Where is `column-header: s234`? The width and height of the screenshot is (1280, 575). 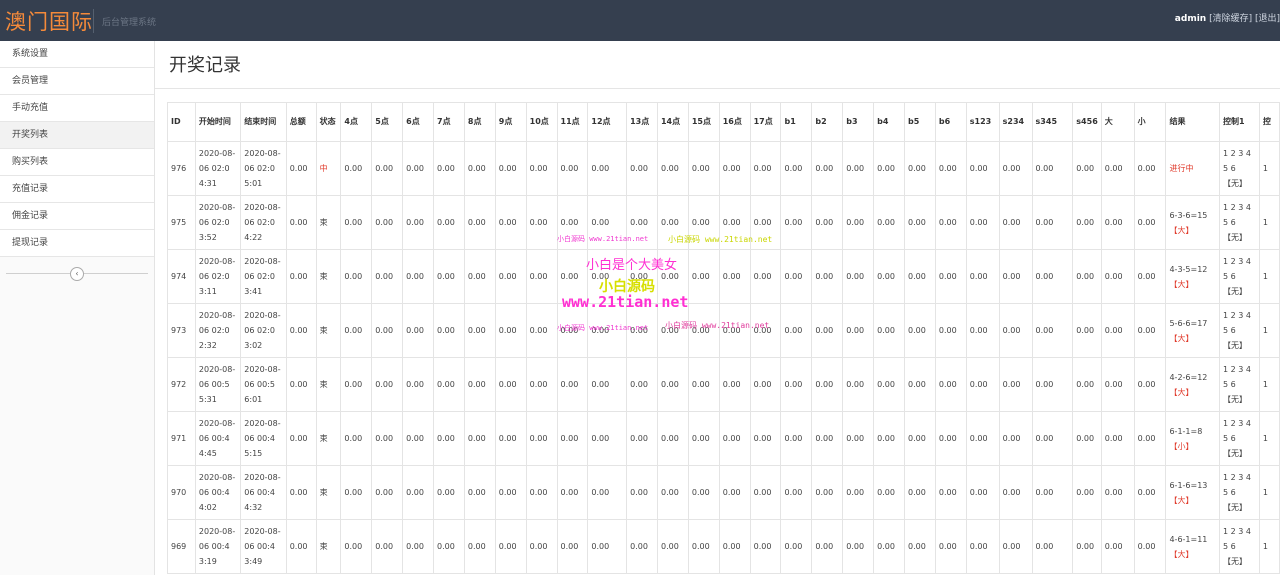
column-header: s234 is located at coordinates (1015, 122).